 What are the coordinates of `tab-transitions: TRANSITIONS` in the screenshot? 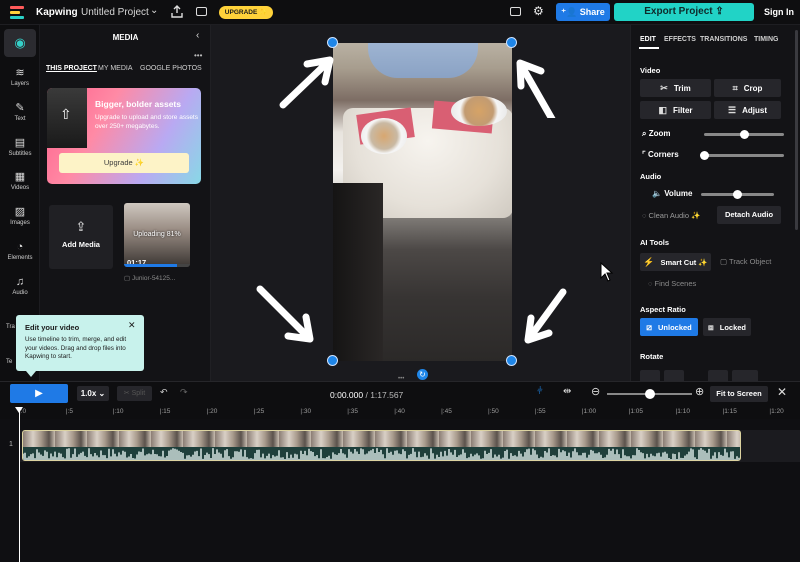 It's located at (723, 39).